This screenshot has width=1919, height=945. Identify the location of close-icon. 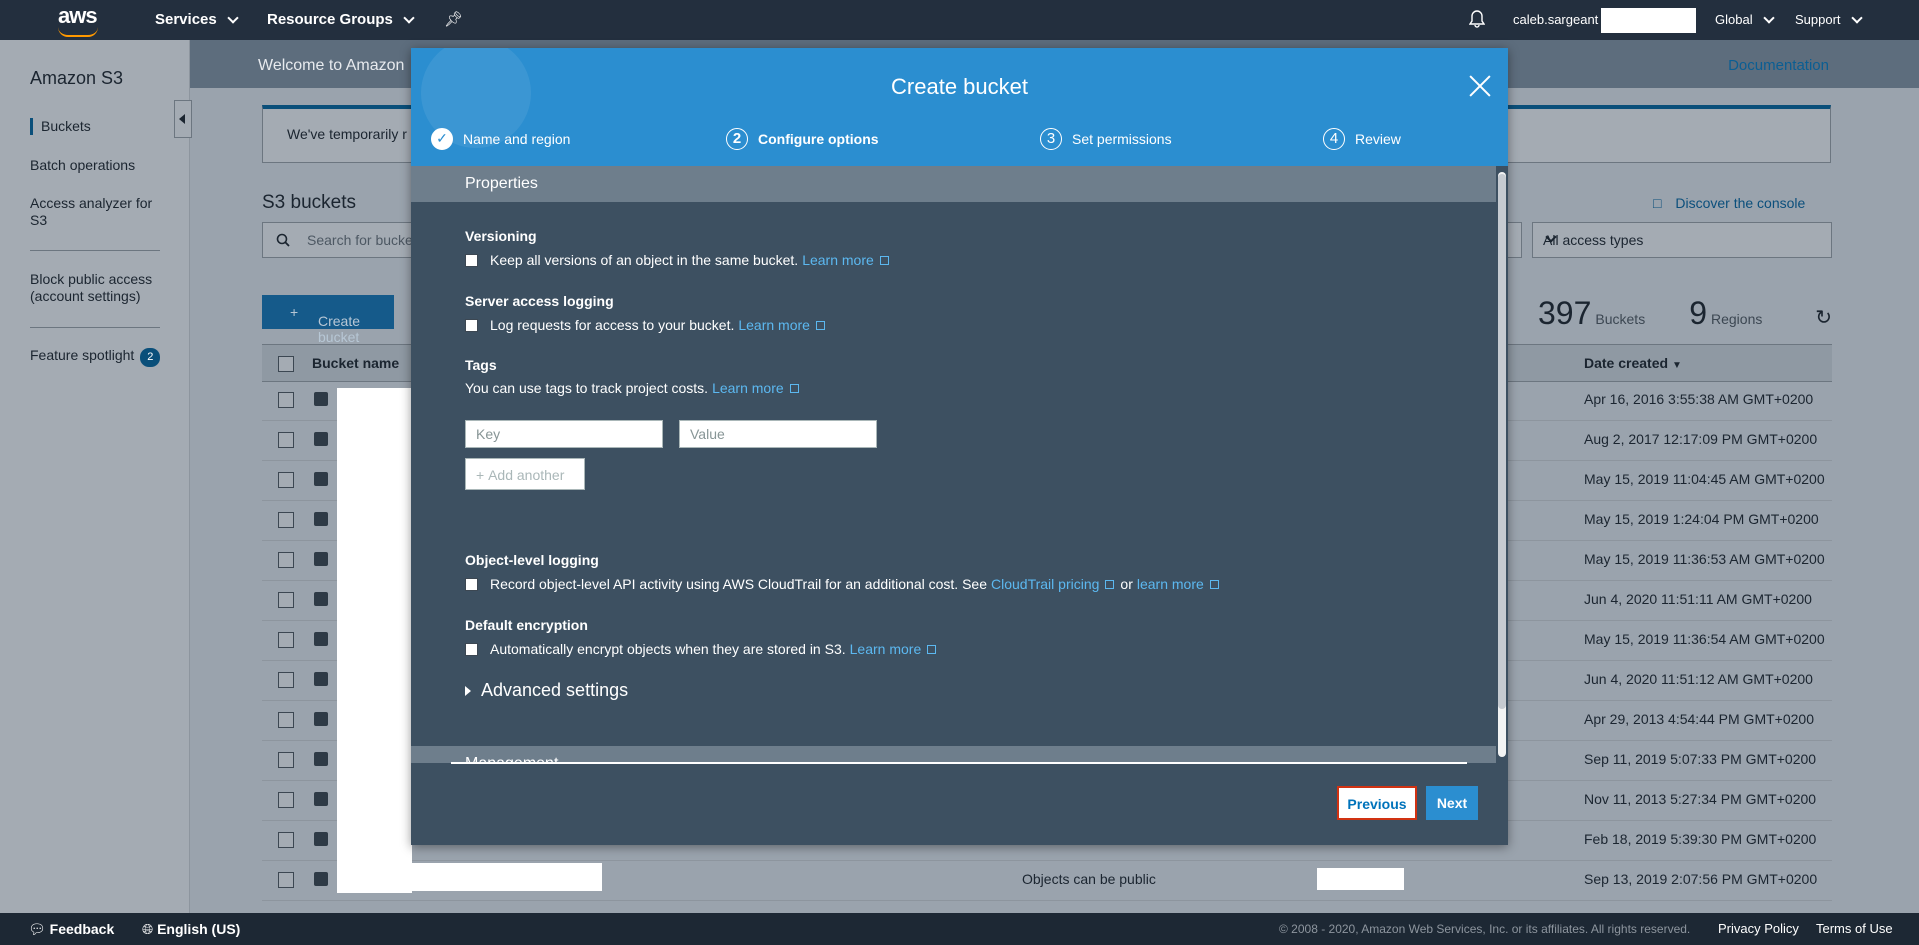
(1480, 86).